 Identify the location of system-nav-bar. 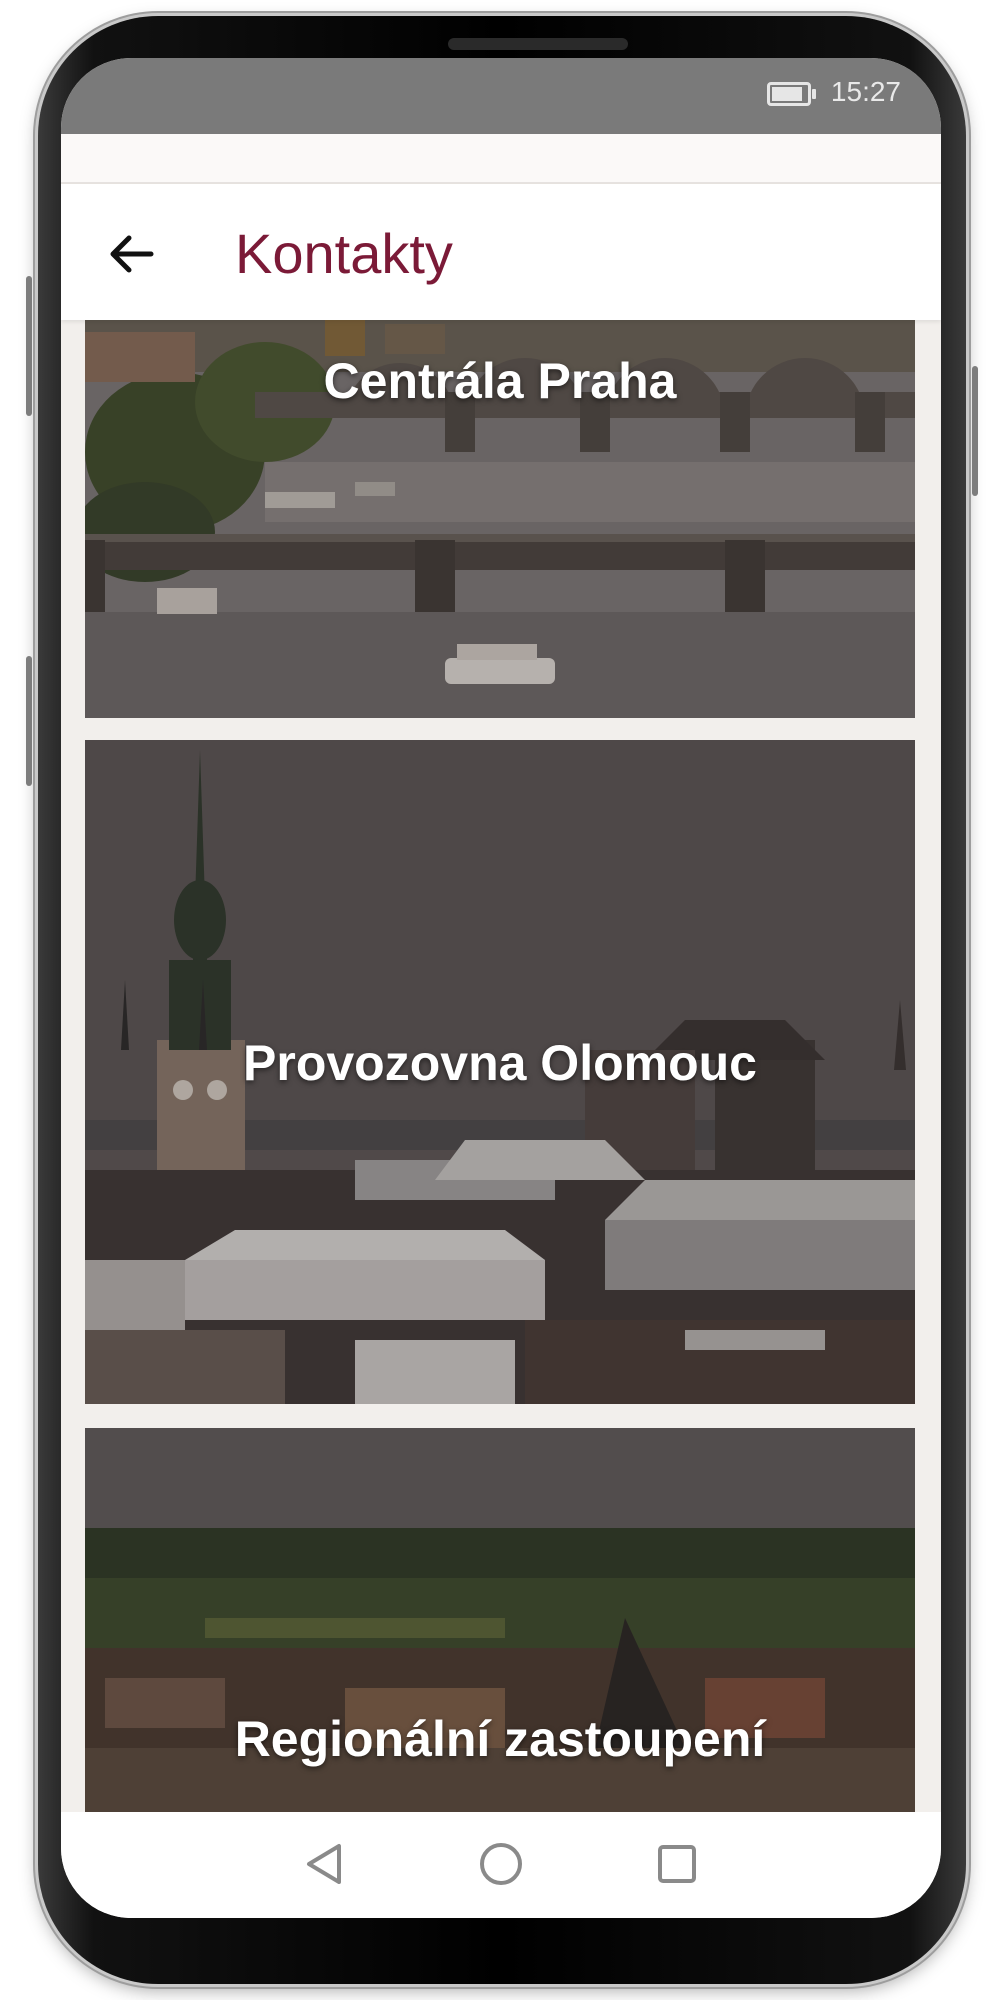
(501, 1865).